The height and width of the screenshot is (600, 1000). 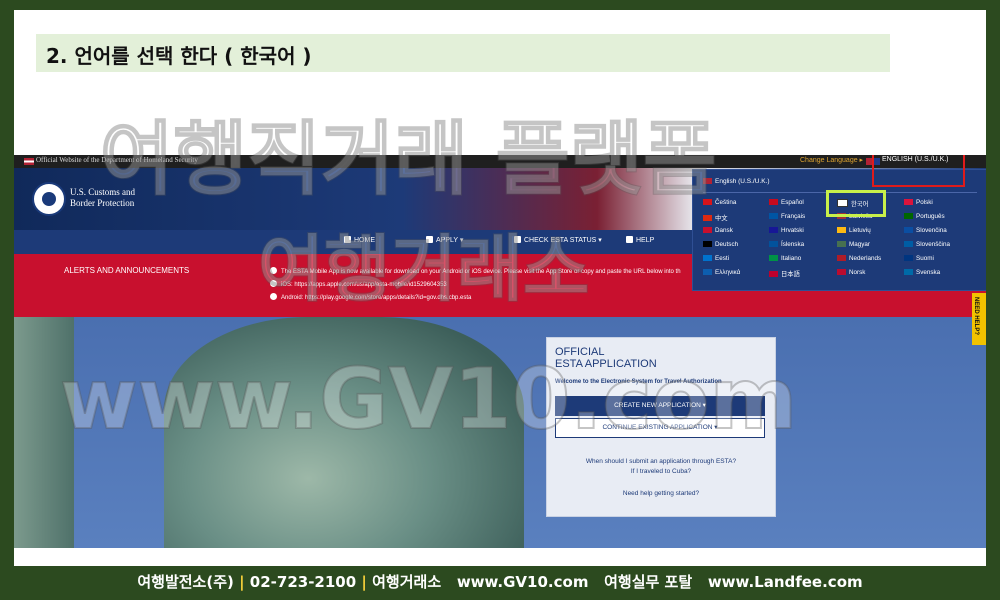 What do you see at coordinates (364, 240) in the screenshot?
I see `nav-home-label: HOME` at bounding box center [364, 240].